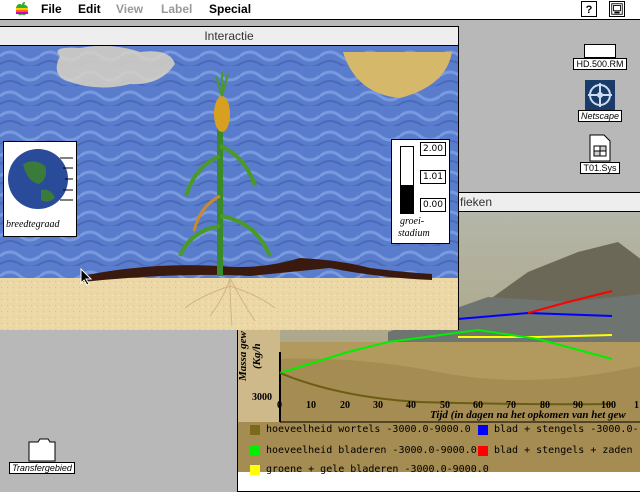 The height and width of the screenshot is (492, 640). I want to click on x-tick-label: 10, so click(311, 405).